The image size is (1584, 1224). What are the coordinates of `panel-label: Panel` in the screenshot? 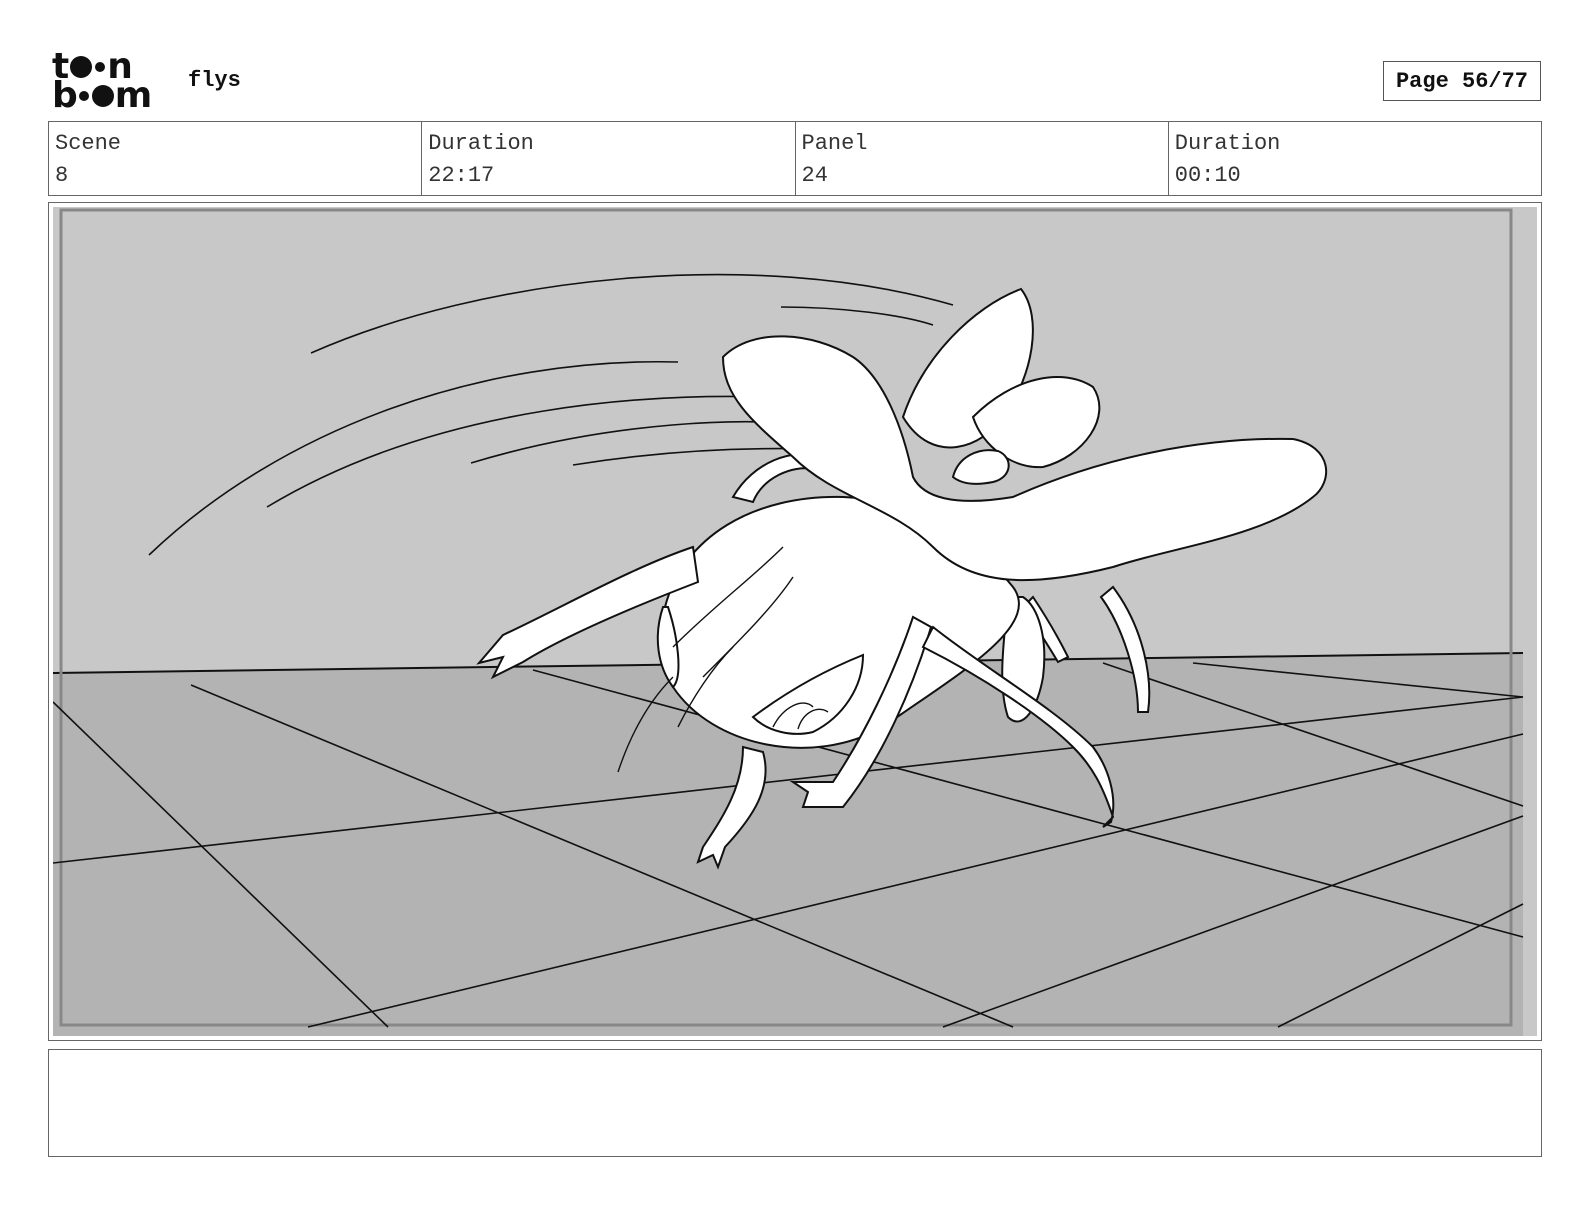 It's located at (834, 143).